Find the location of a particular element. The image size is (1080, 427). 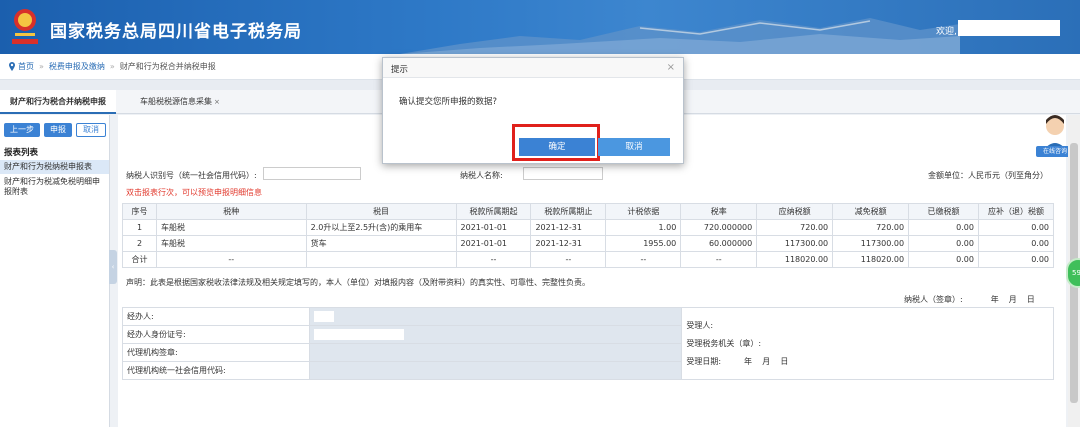

accept-date-line: 受理日期: 年 月 日 is located at coordinates (867, 362).